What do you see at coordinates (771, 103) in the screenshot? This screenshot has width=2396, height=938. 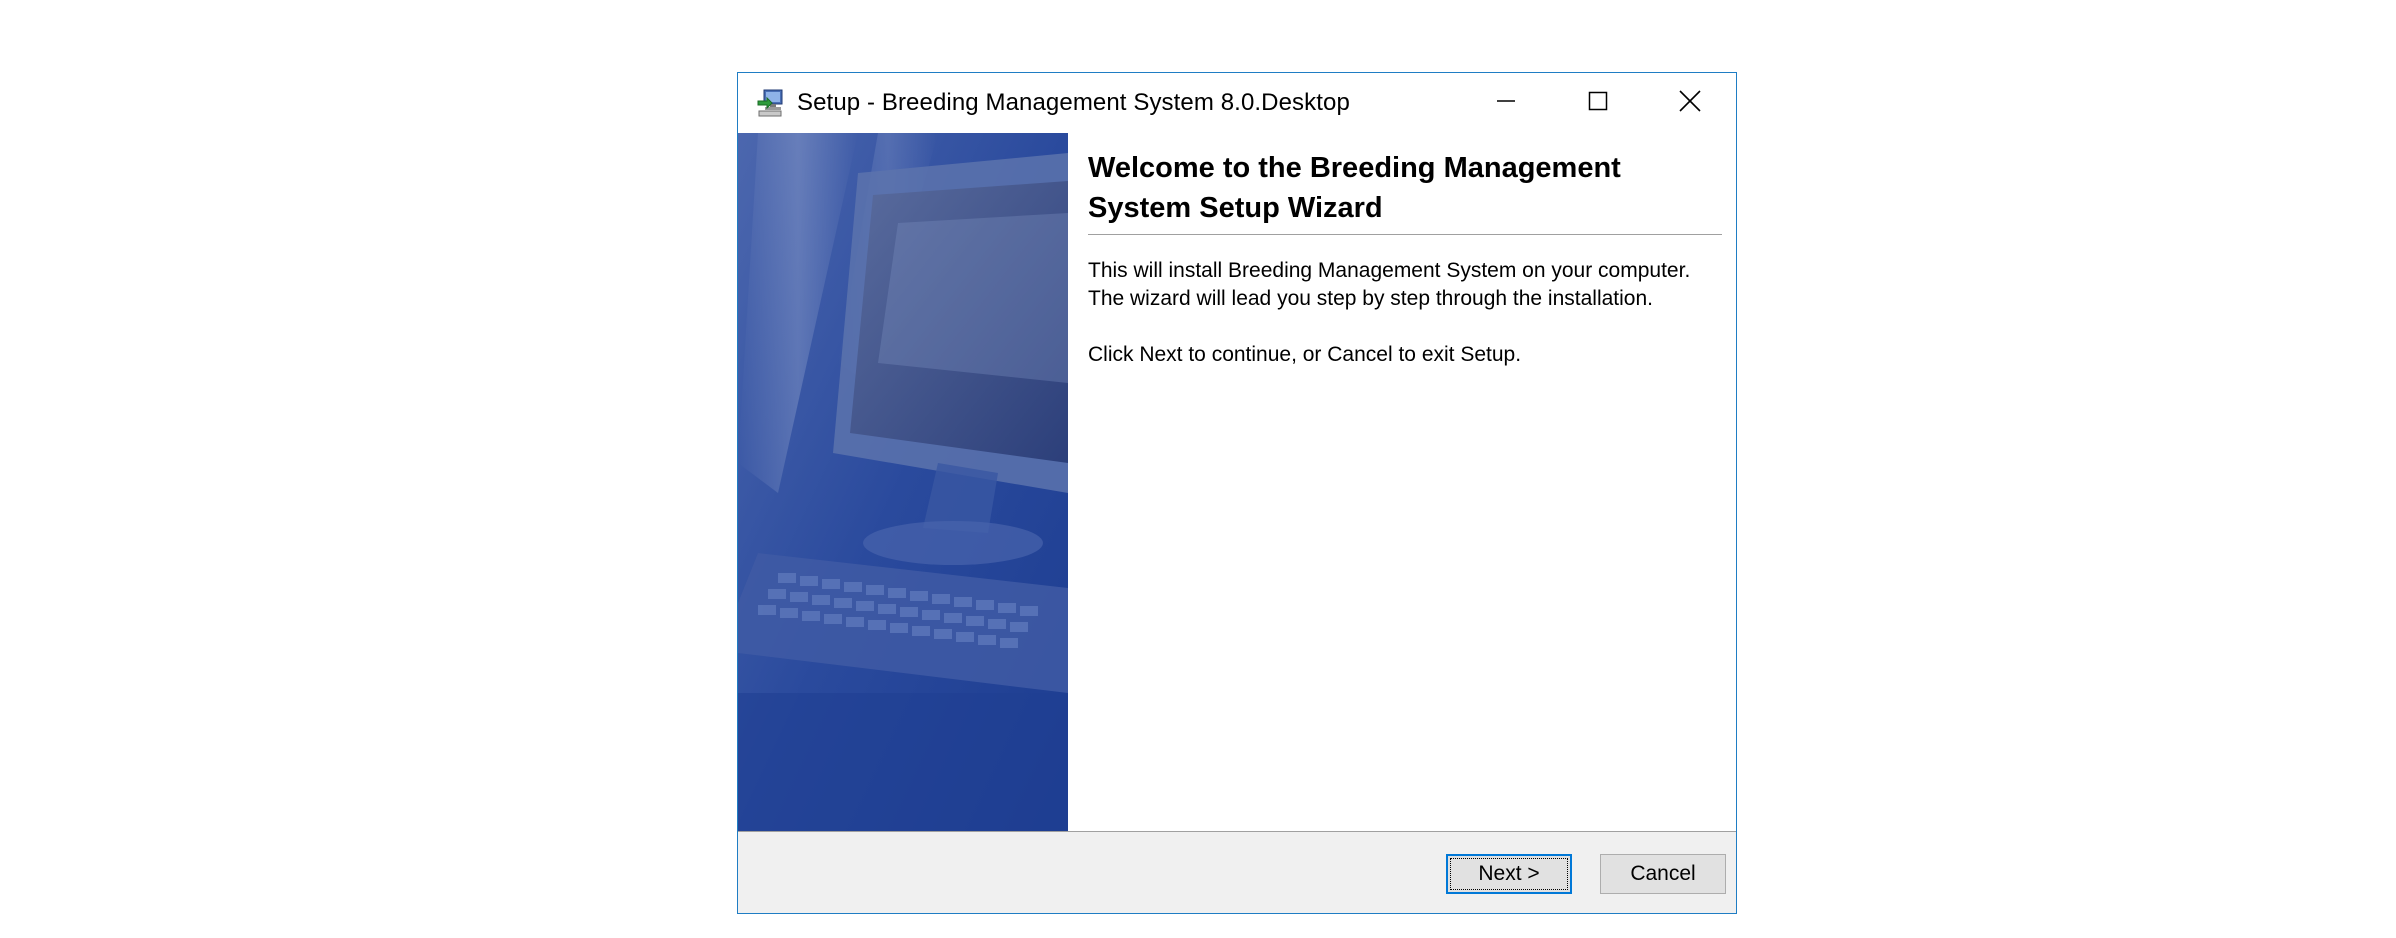 I see `setup-computer-icon` at bounding box center [771, 103].